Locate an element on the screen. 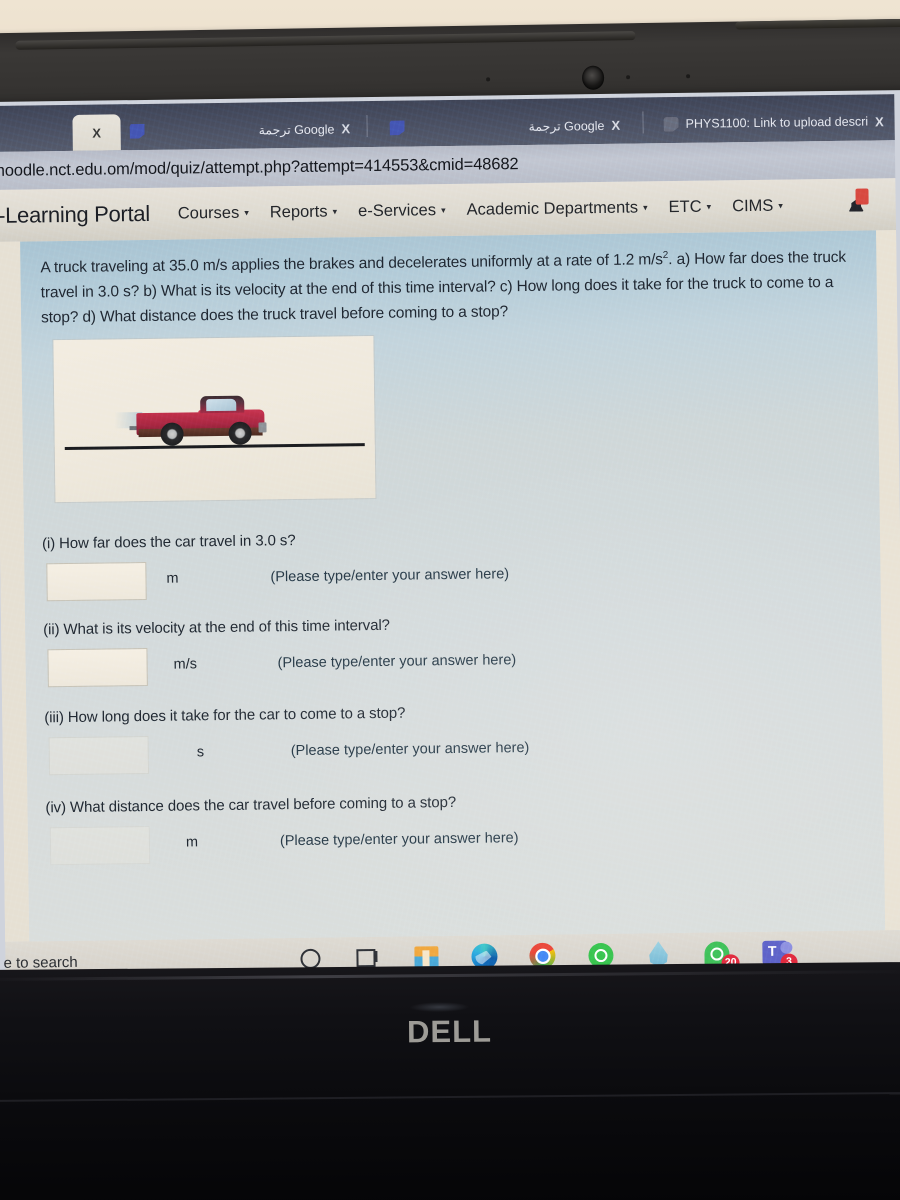 The height and width of the screenshot is (1200, 900). dell-logo: DELL is located at coordinates (449, 1032).